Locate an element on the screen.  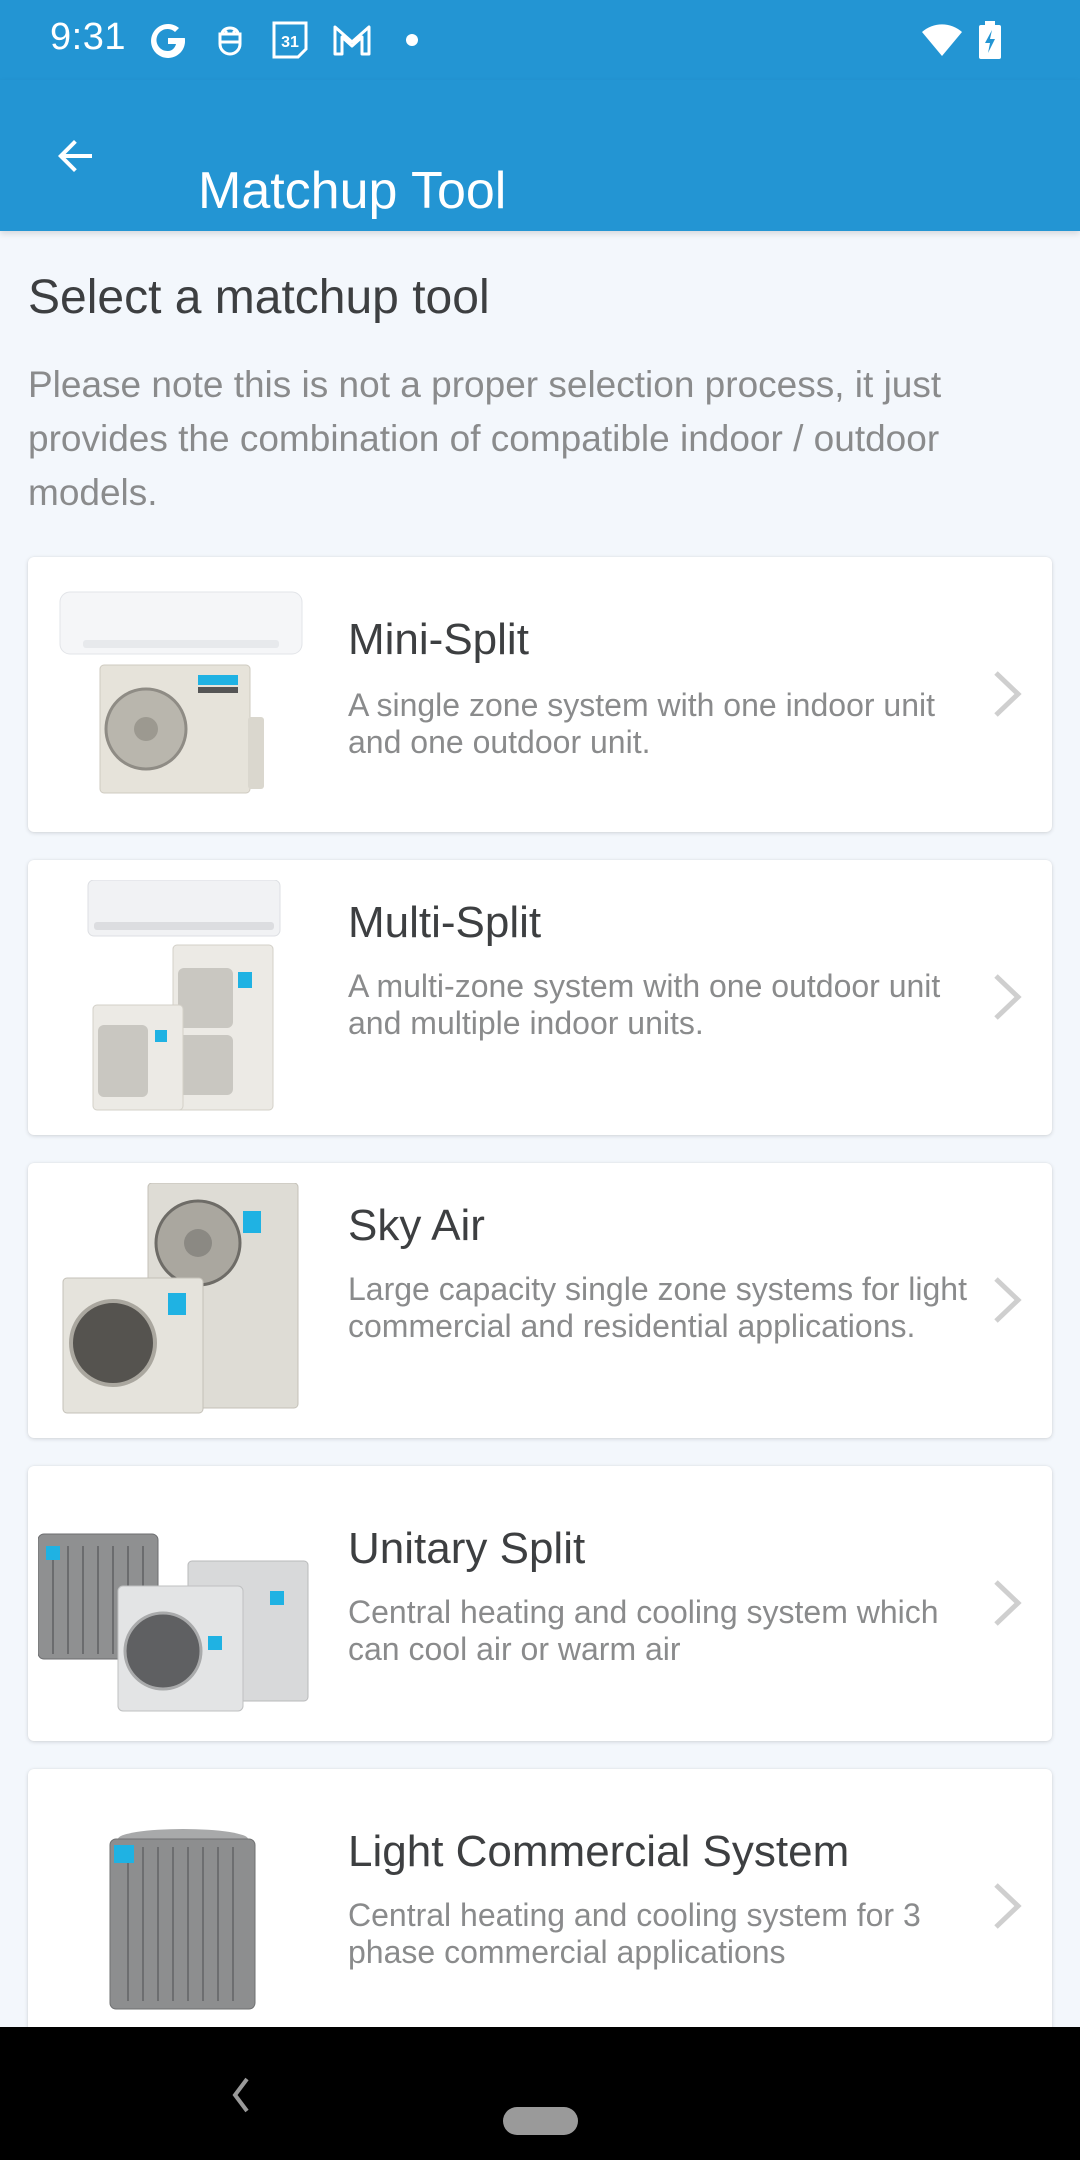
tool-title: Multi-Split is located at coordinates (445, 922).